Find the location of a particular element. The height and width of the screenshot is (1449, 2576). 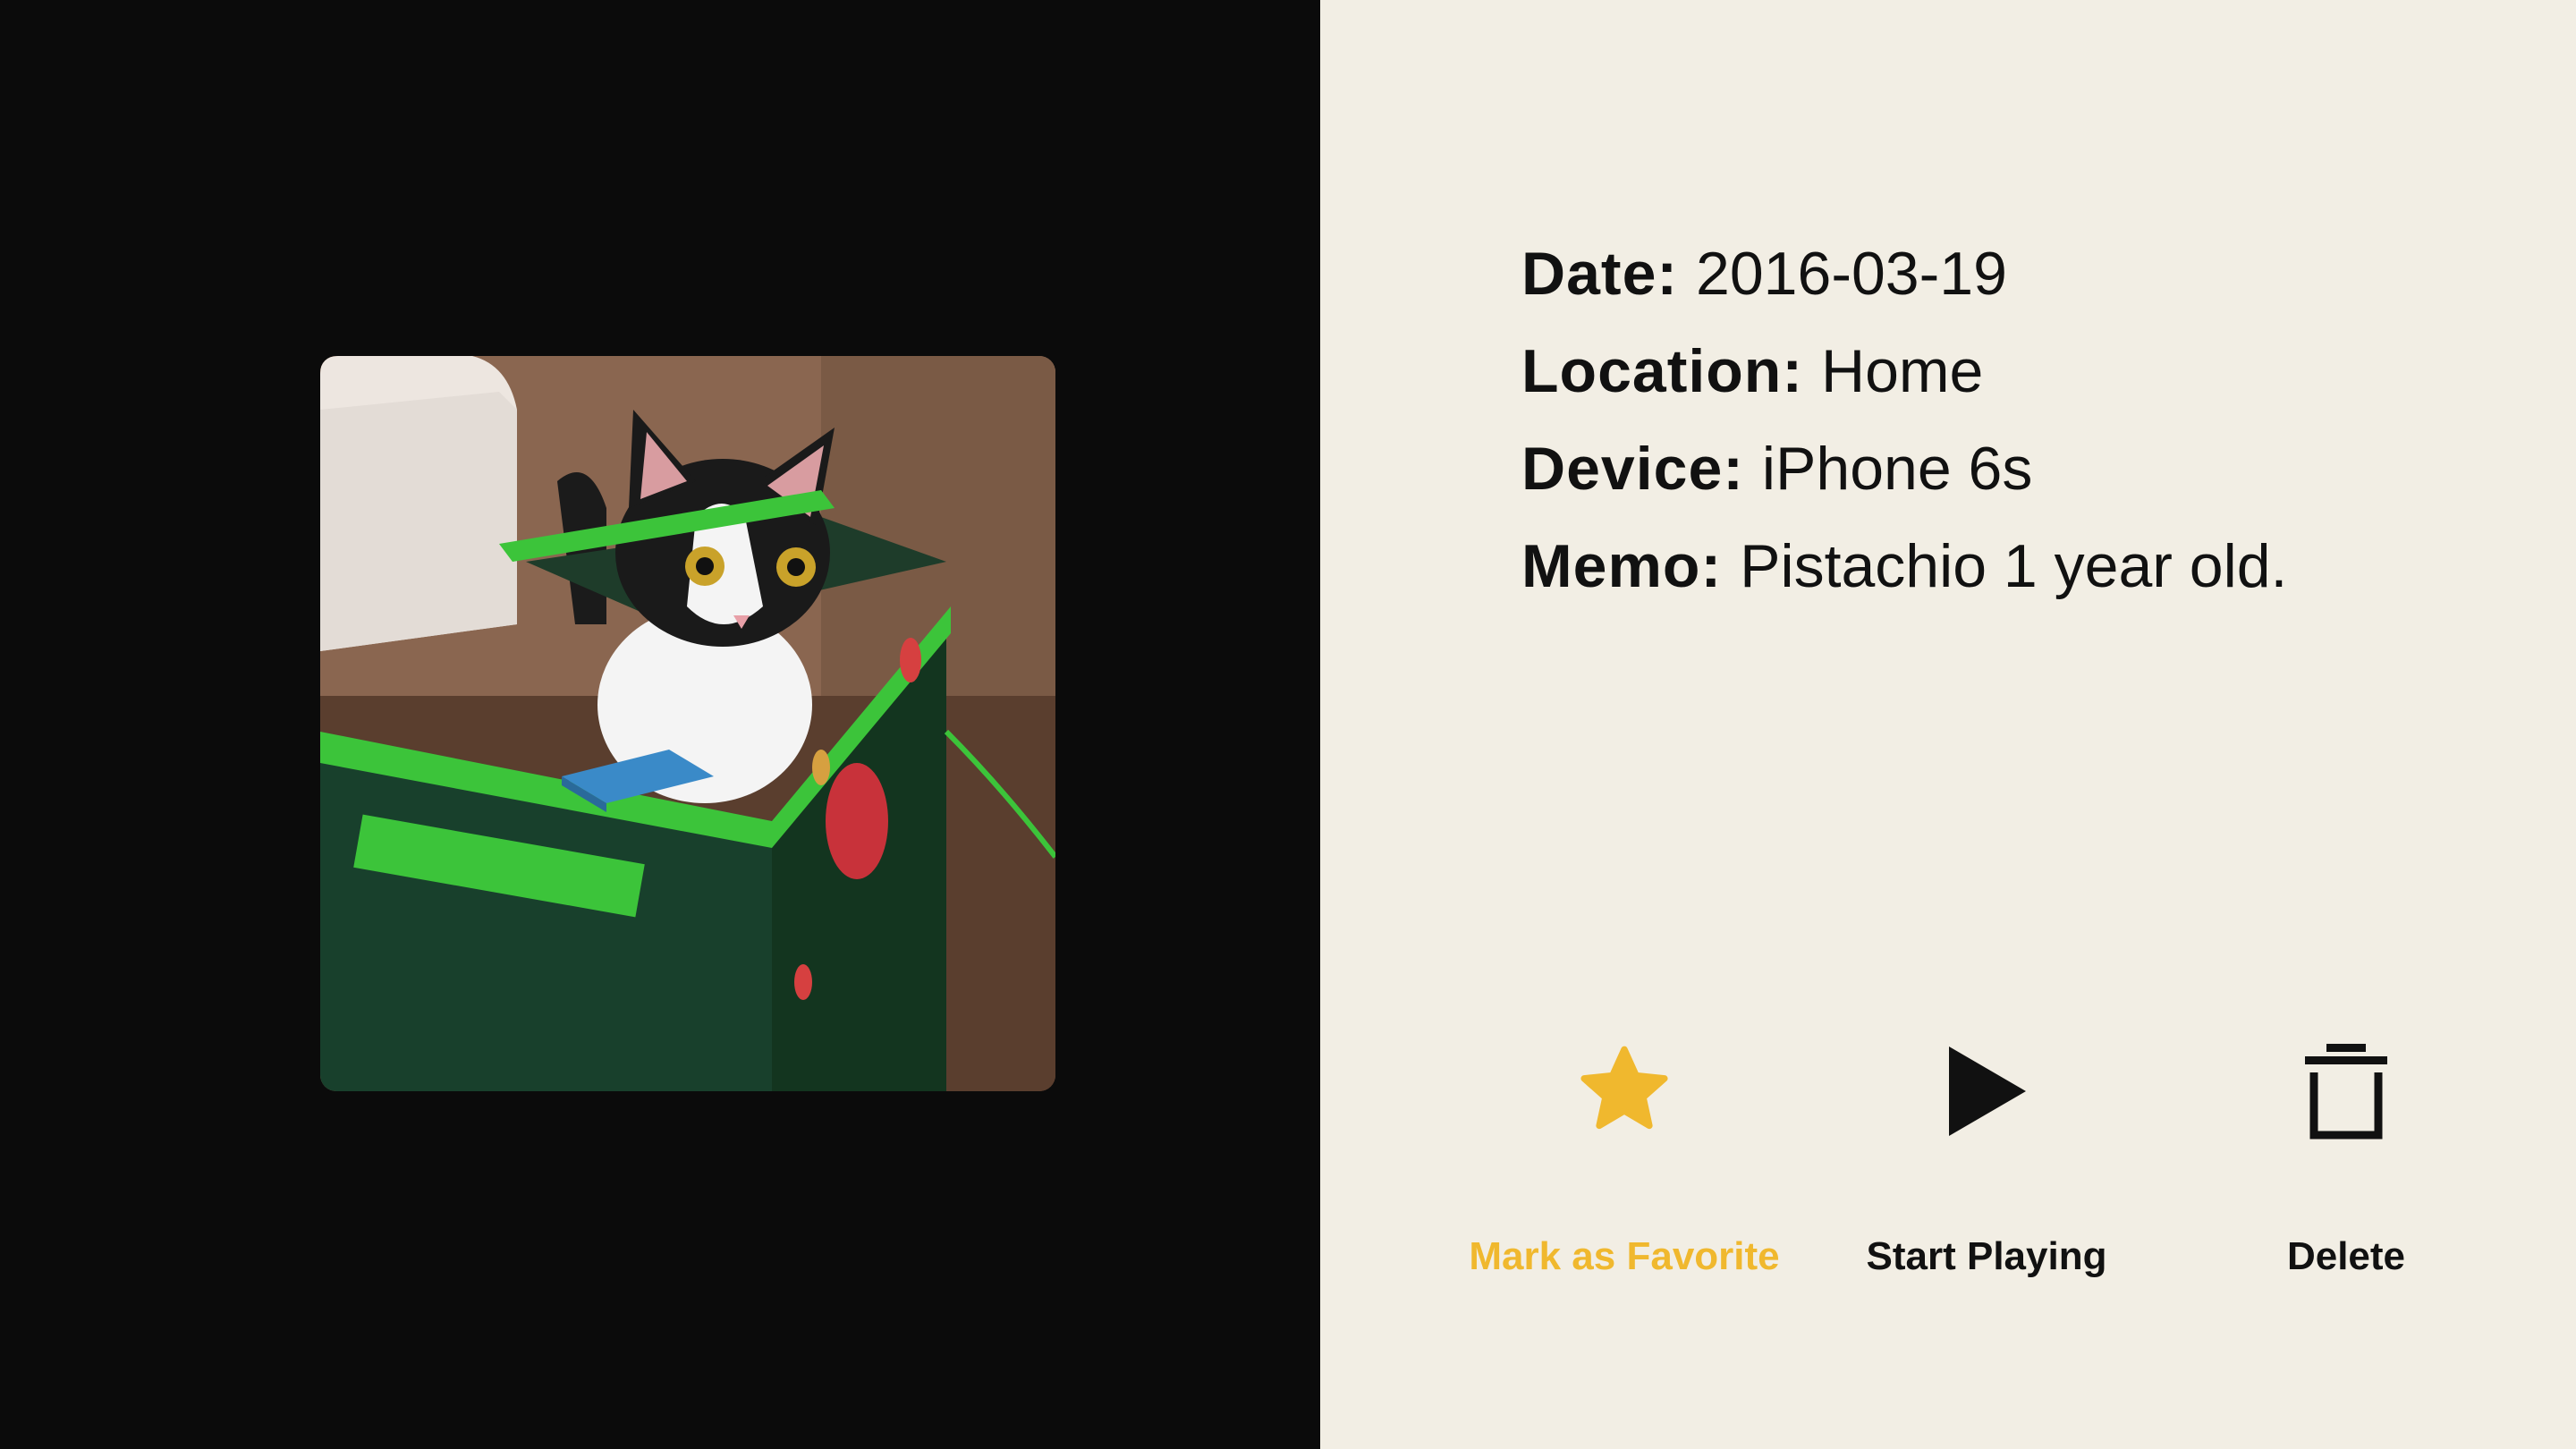

device-row: Device: iPhone 6s is located at coordinates (1904, 469).